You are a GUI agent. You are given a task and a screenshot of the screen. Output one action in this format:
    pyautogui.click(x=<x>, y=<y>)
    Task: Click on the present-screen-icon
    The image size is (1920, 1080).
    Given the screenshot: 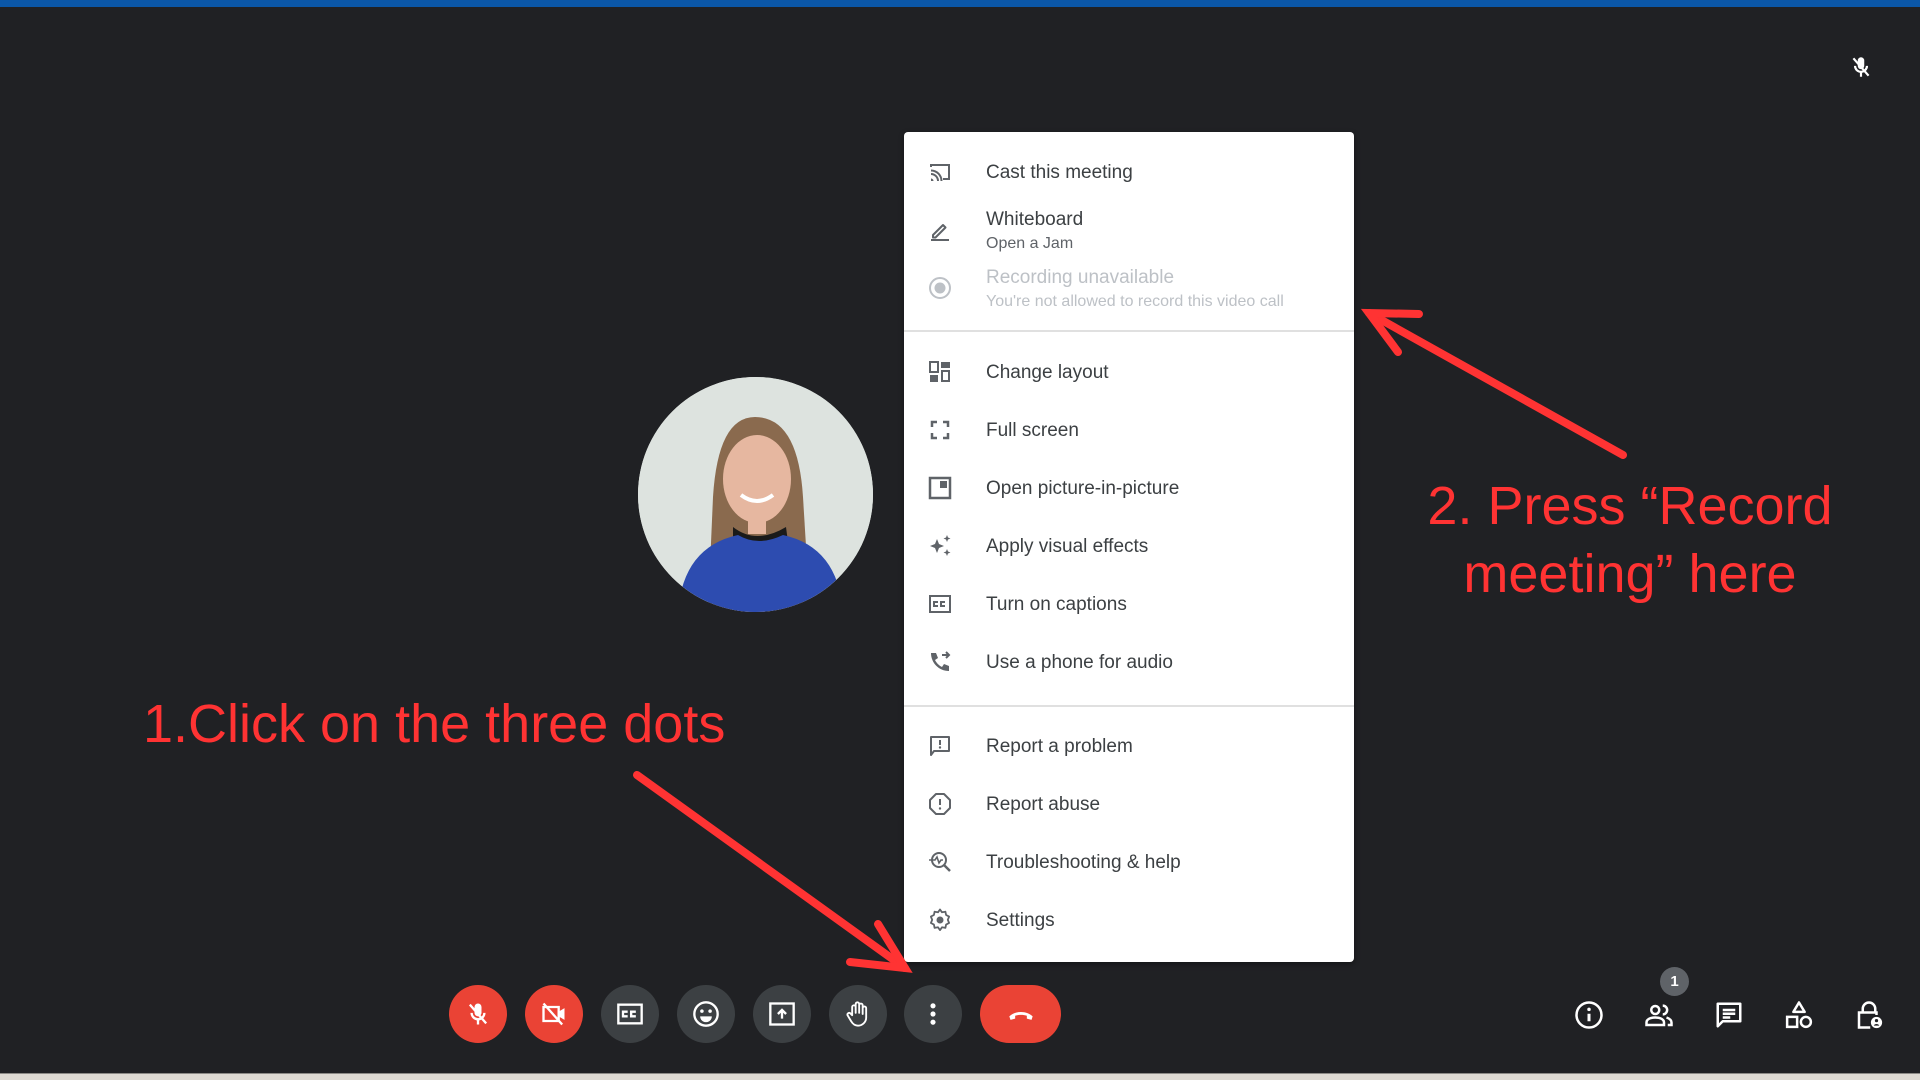 What is the action you would take?
    pyautogui.click(x=782, y=1014)
    